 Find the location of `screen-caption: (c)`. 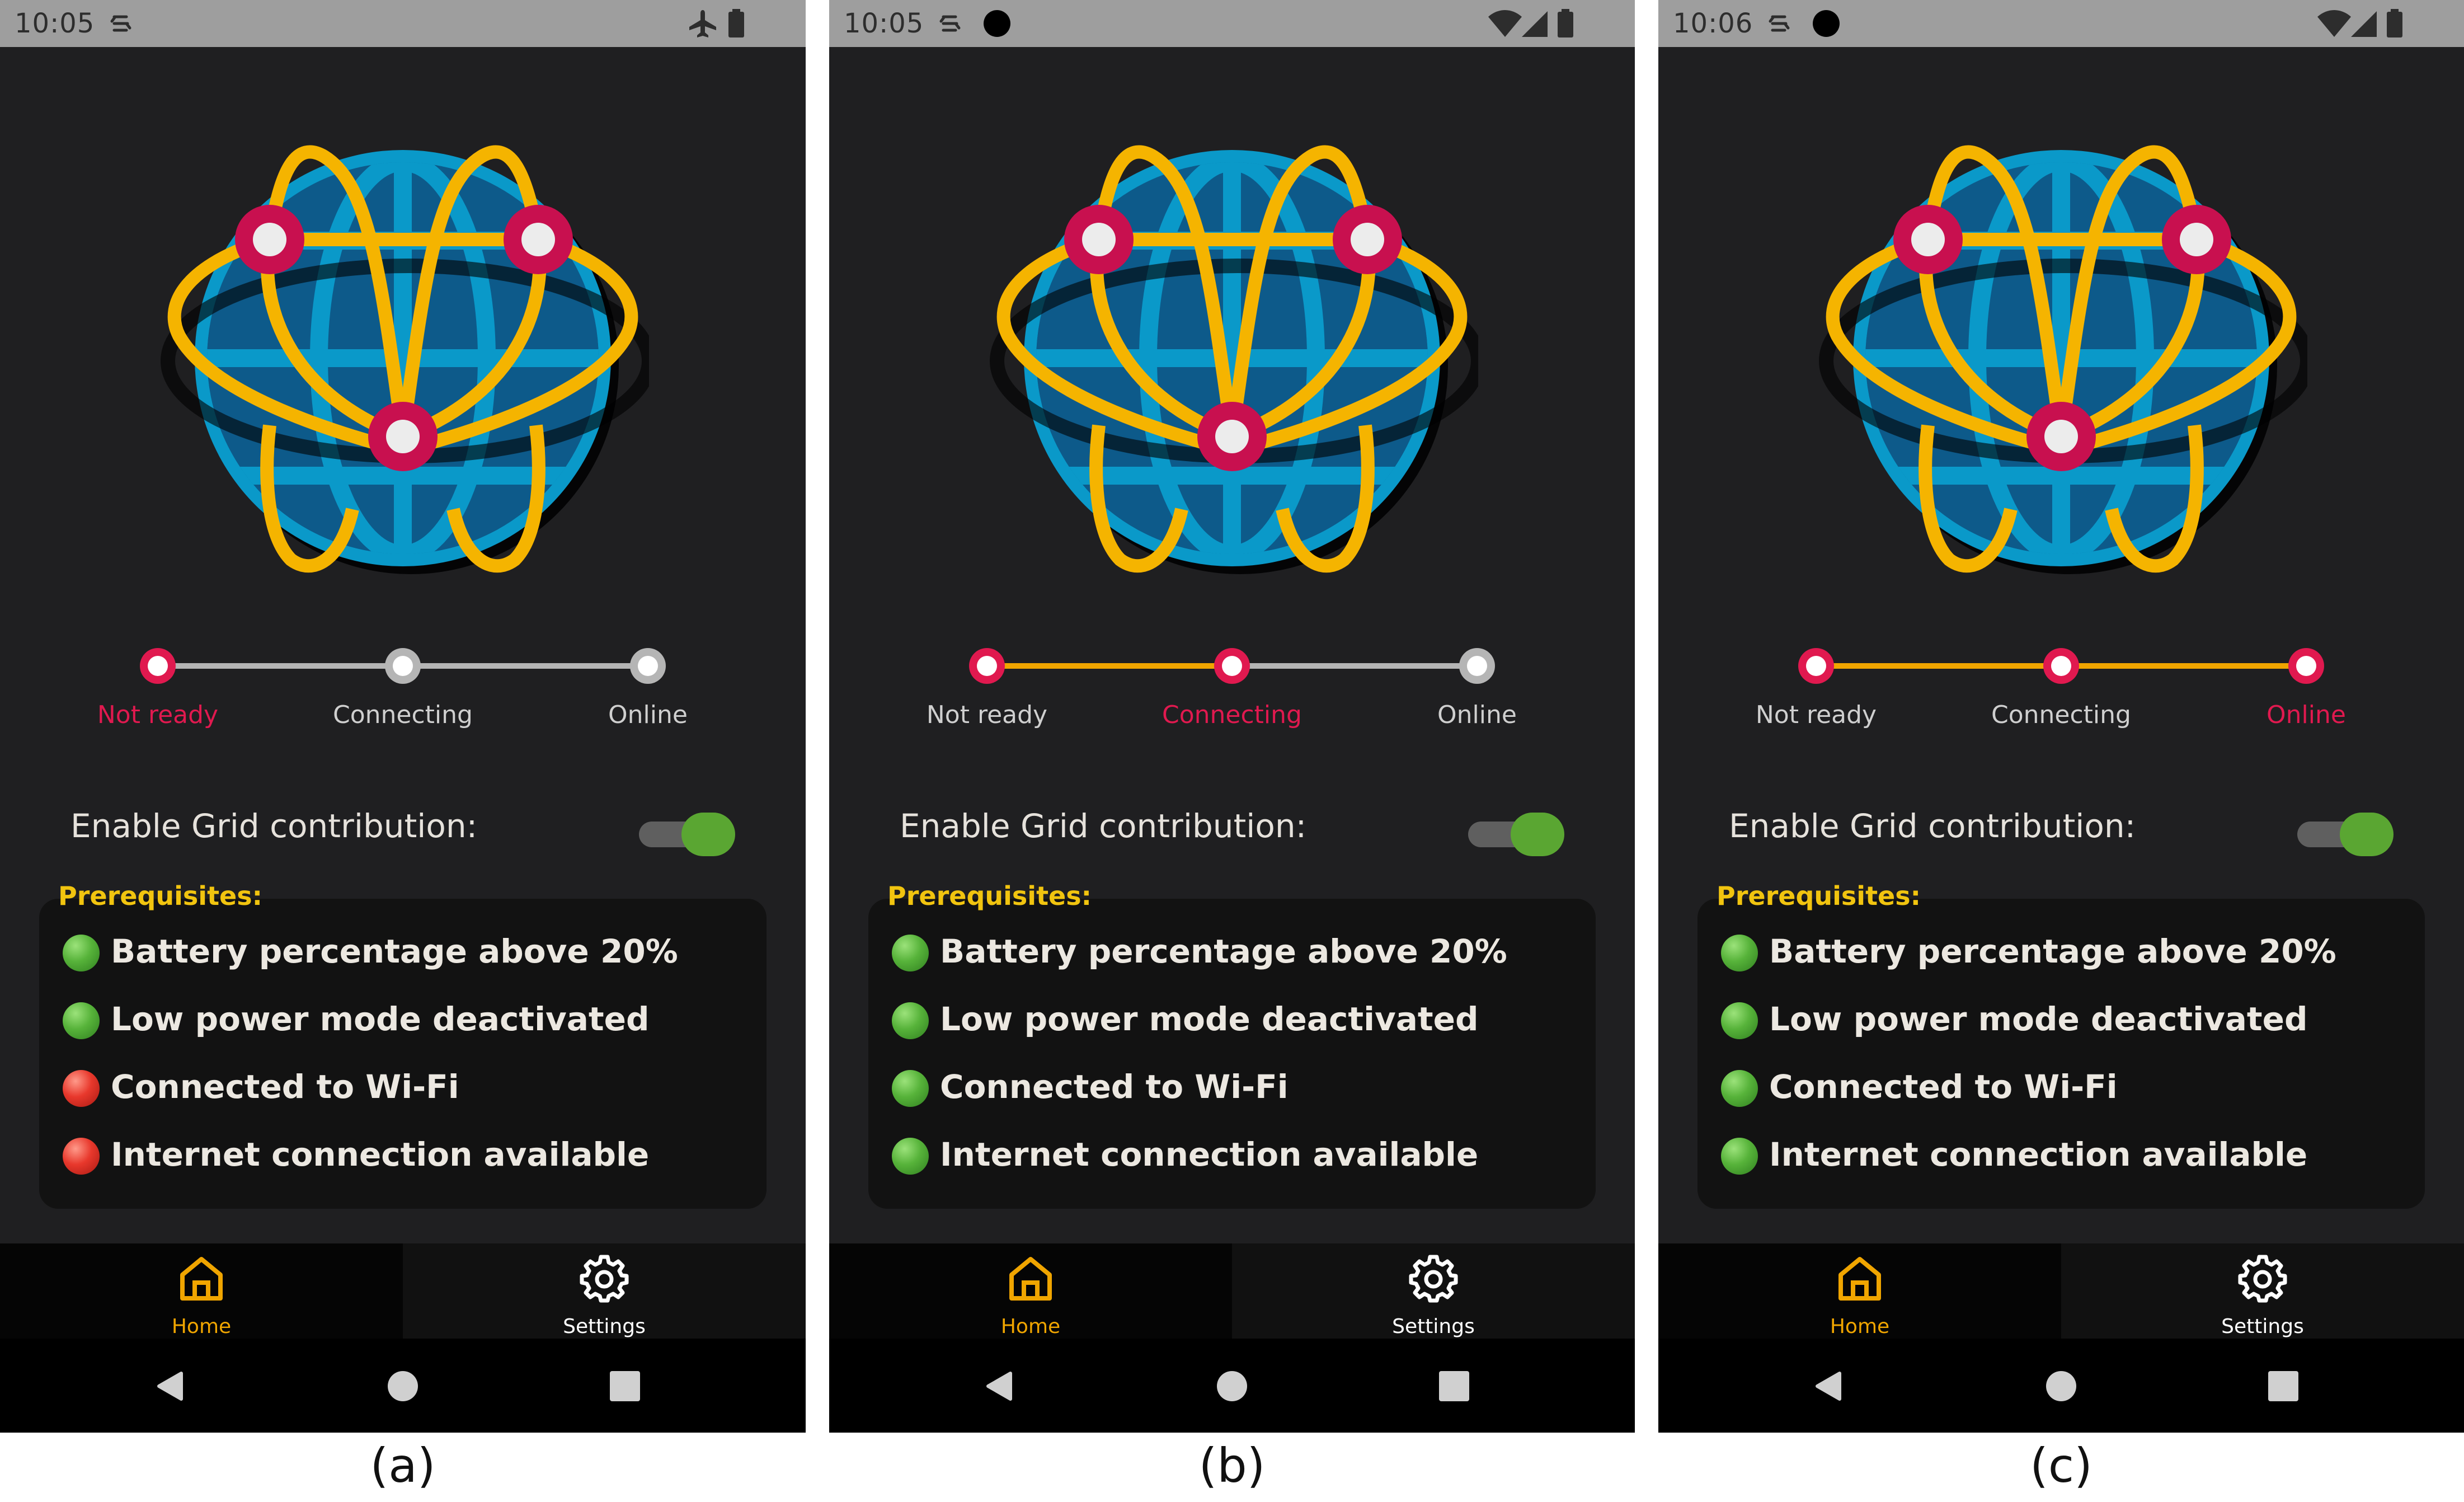

screen-caption: (c) is located at coordinates (2061, 1465).